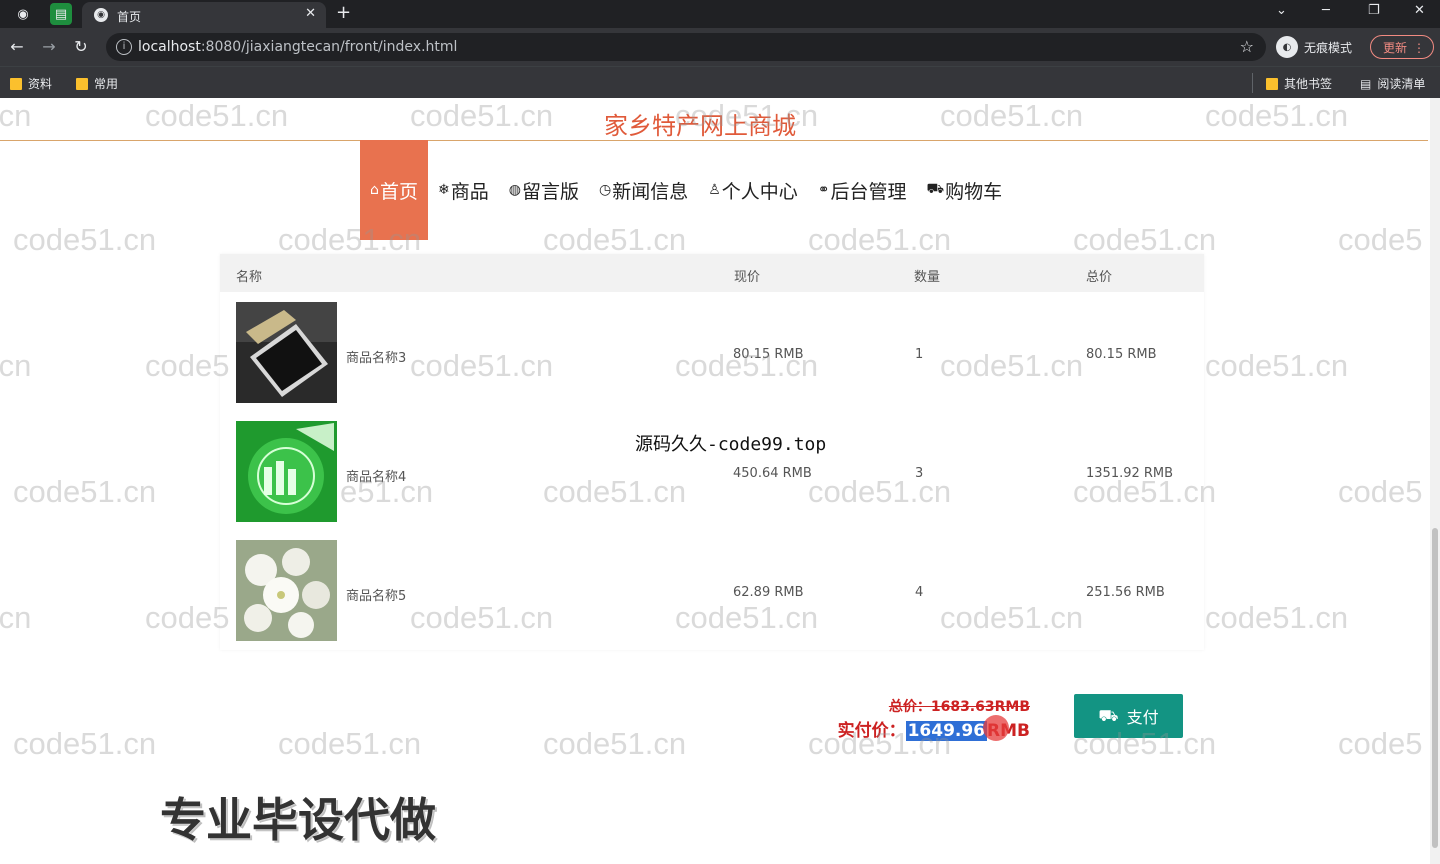  What do you see at coordinates (23, 14) in the screenshot?
I see `globe-icon: ◉` at bounding box center [23, 14].